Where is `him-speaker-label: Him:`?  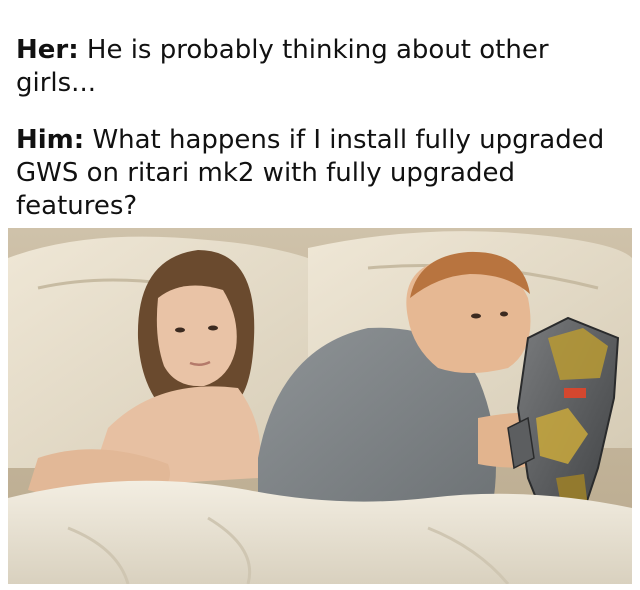
him-speaker-label: Him: is located at coordinates (50, 140).